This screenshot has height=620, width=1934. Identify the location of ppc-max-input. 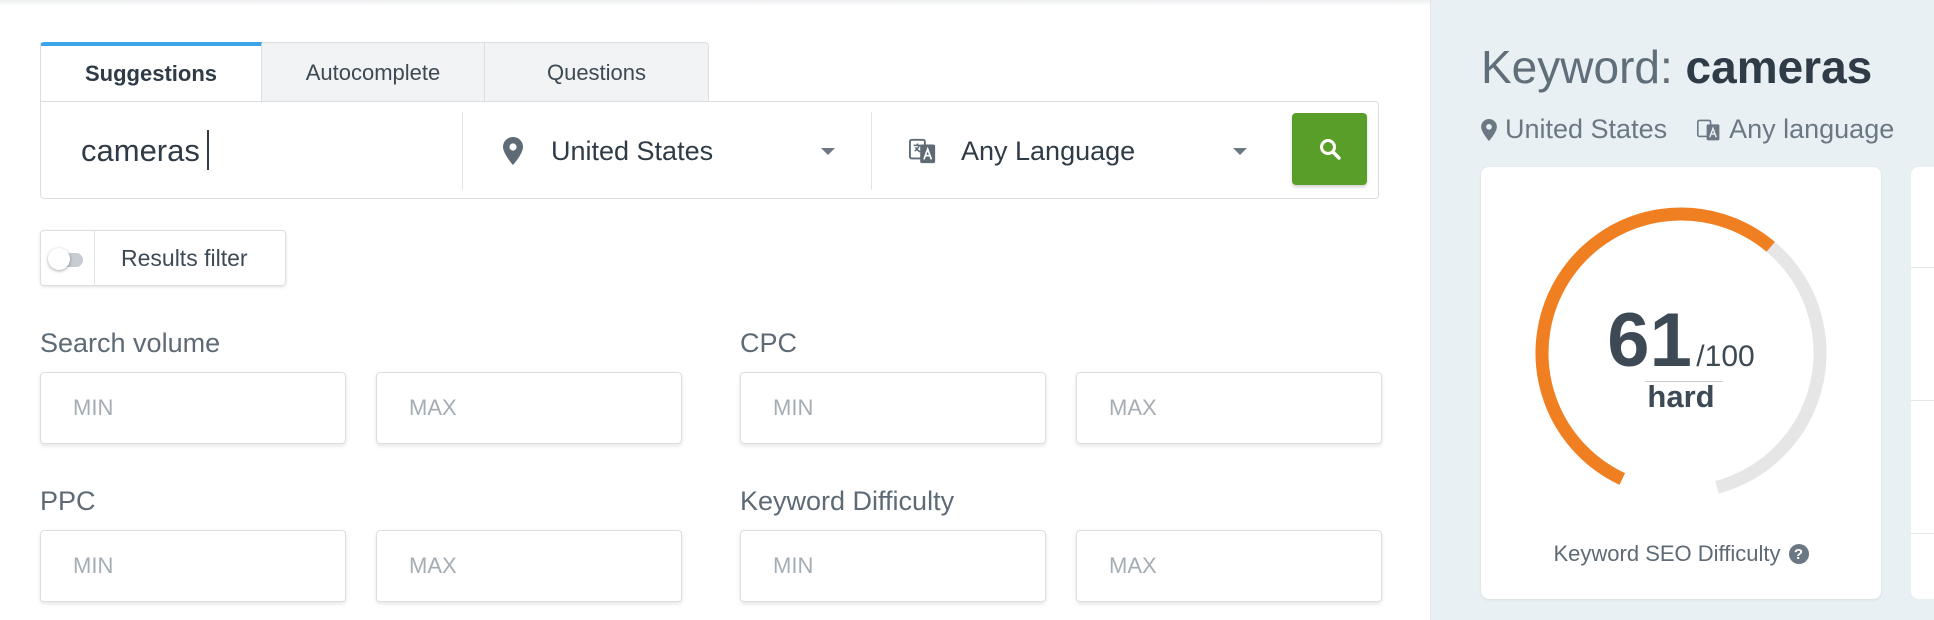
(529, 566).